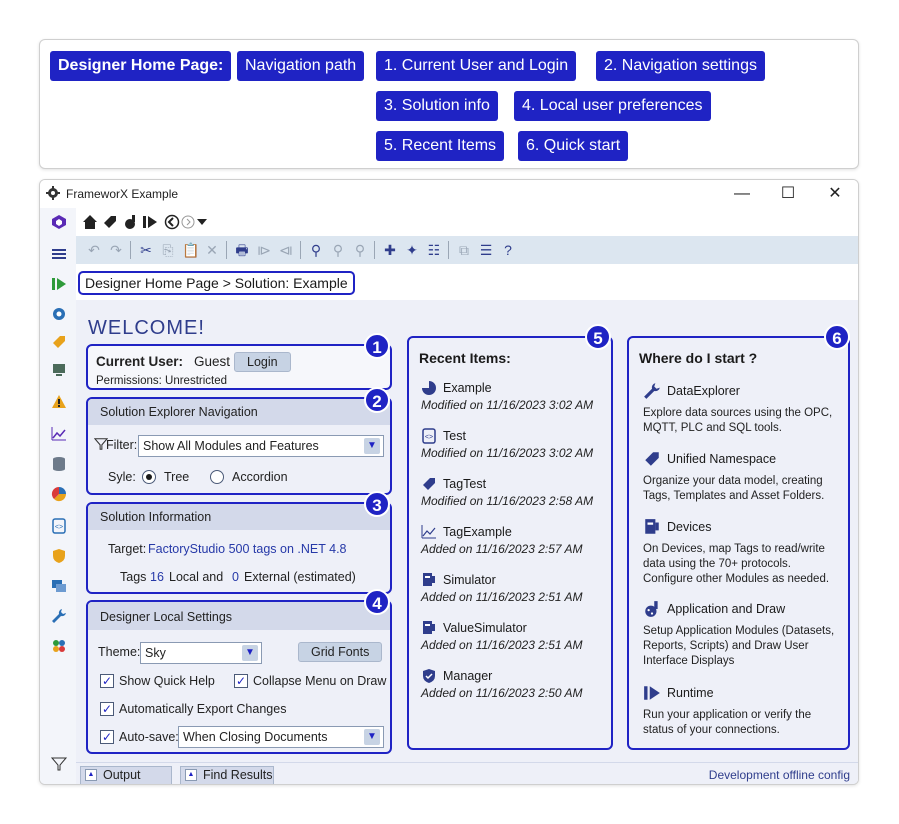 The height and width of the screenshot is (824, 899). Describe the element at coordinates (177, 477) in the screenshot. I see `tree-radio-label: Tree` at that location.